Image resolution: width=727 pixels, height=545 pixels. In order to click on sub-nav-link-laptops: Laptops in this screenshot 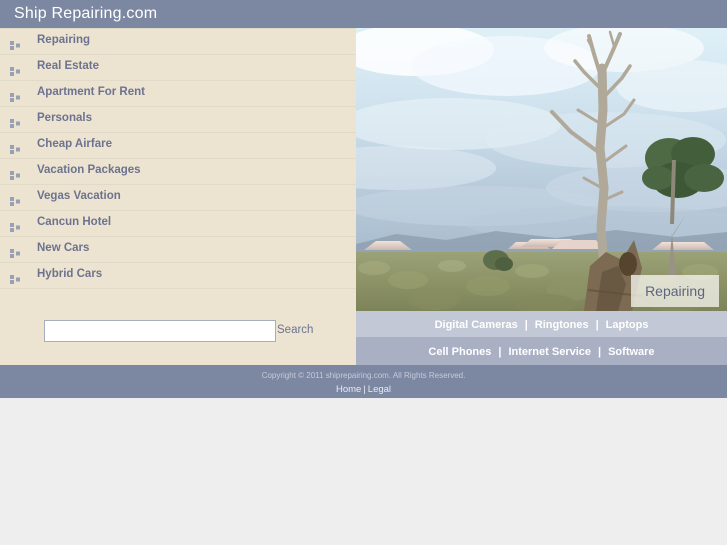, I will do `click(627, 325)`.